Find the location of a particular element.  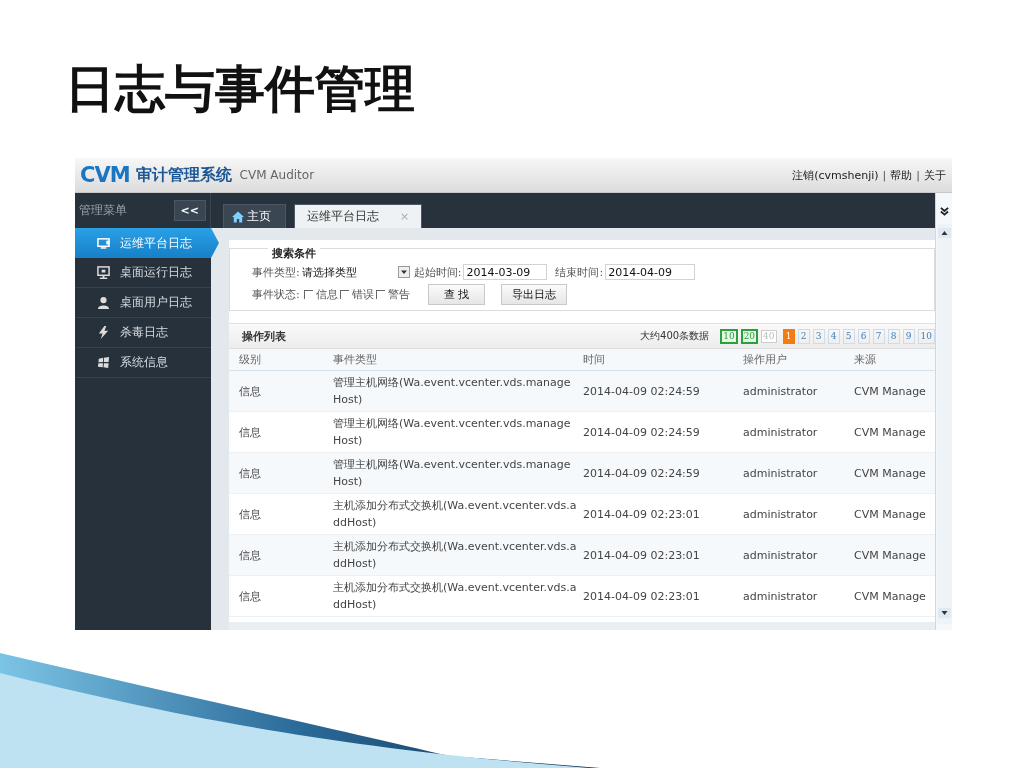

app-subtitle: CVM Auditor is located at coordinates (277, 175).